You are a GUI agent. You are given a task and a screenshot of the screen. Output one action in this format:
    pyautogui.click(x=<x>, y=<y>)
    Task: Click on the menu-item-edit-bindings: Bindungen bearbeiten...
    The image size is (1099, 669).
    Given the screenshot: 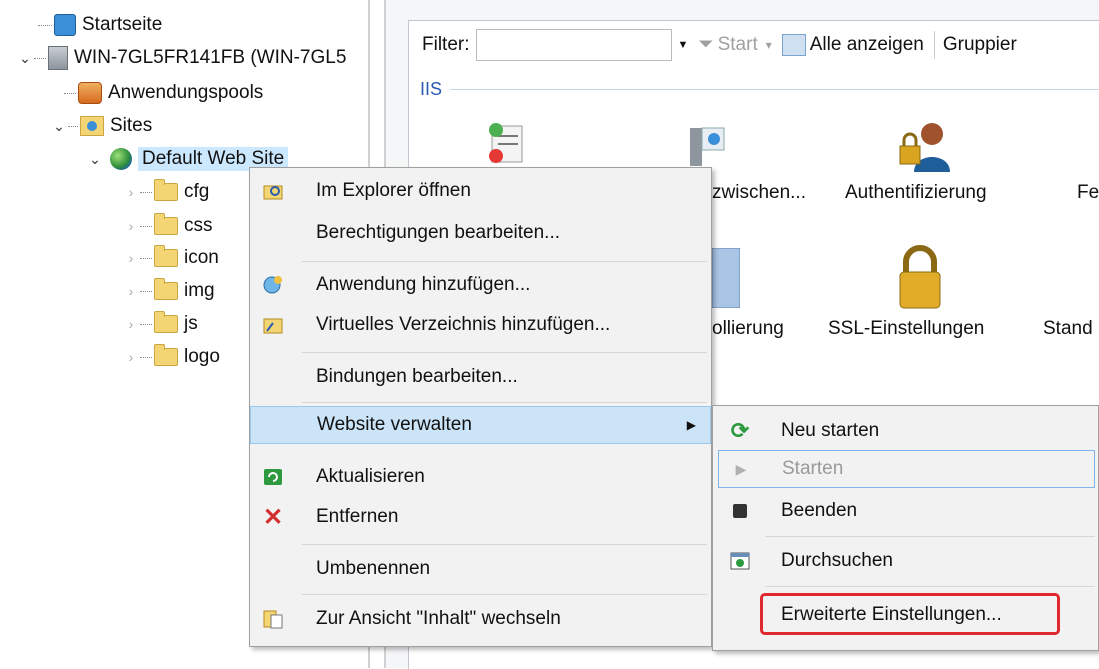 What is the action you would take?
    pyautogui.click(x=480, y=377)
    